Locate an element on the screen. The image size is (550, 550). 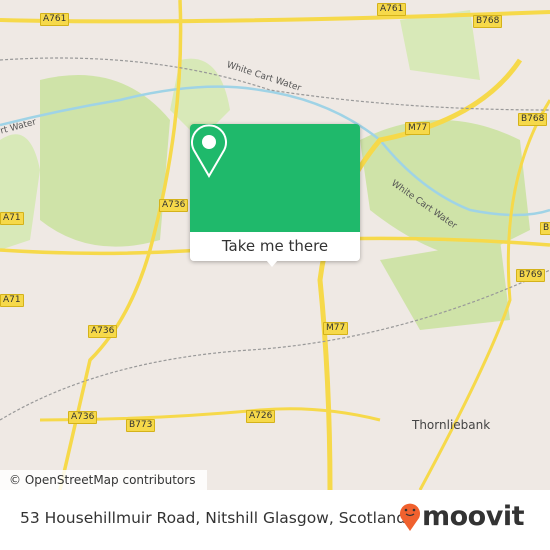
place-label: Thornliebank is located at coordinates (451, 425).